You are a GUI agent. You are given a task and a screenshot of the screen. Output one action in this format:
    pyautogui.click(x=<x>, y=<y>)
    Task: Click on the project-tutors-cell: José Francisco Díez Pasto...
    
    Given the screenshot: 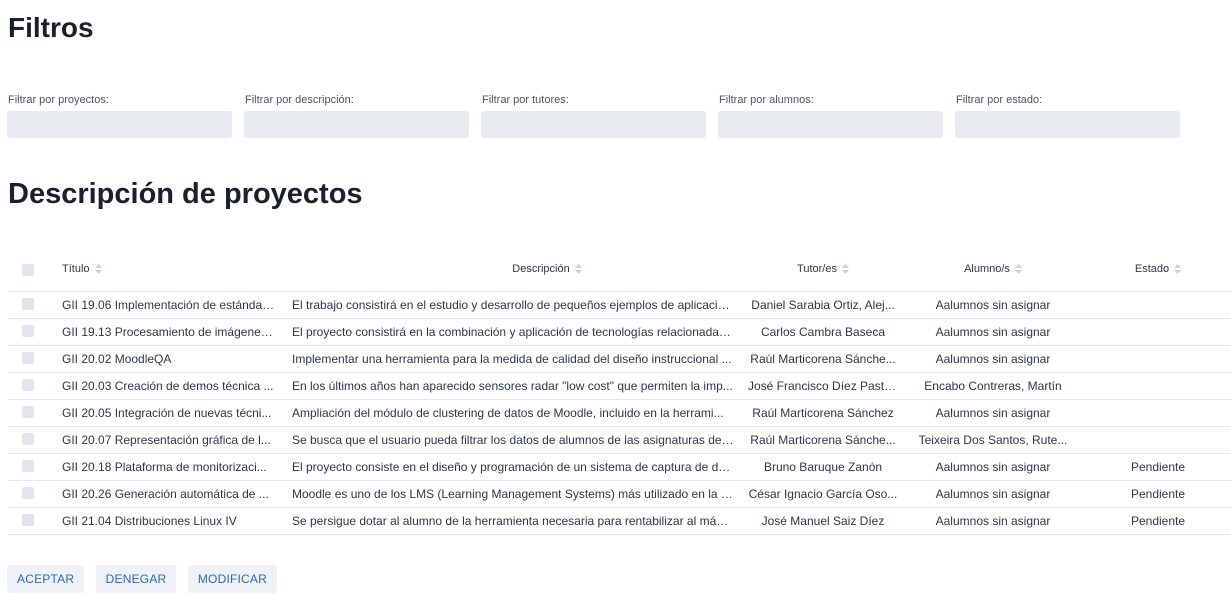 What is the action you would take?
    pyautogui.click(x=823, y=386)
    